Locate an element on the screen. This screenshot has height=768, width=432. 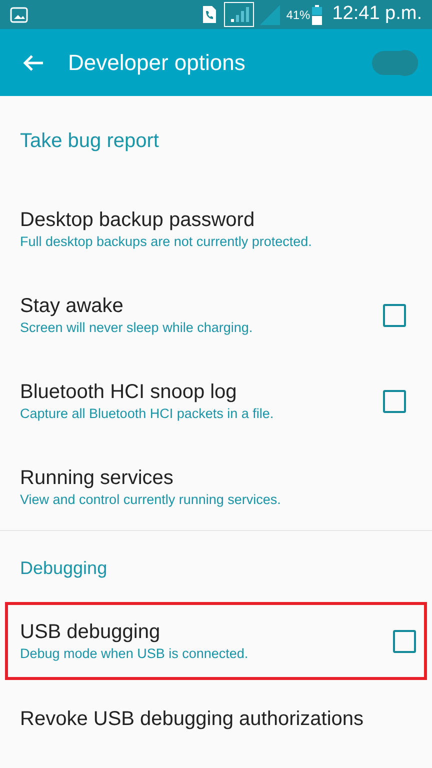
setting-summary: Capture all Bluetooth HCI packets in a file. is located at coordinates (147, 414).